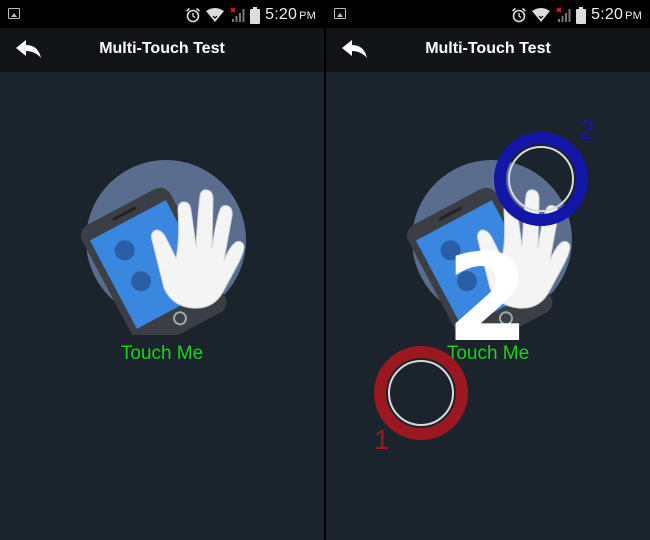 This screenshot has height=540, width=650. I want to click on touch-point-1-label: 1, so click(382, 439).